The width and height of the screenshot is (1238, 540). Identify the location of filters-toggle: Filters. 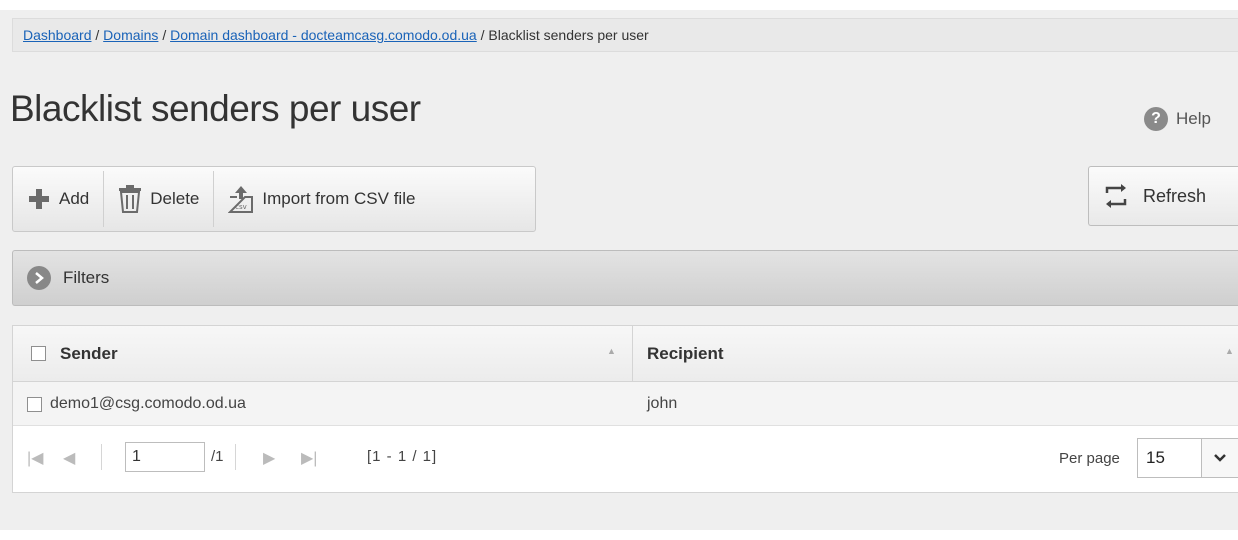
(625, 278).